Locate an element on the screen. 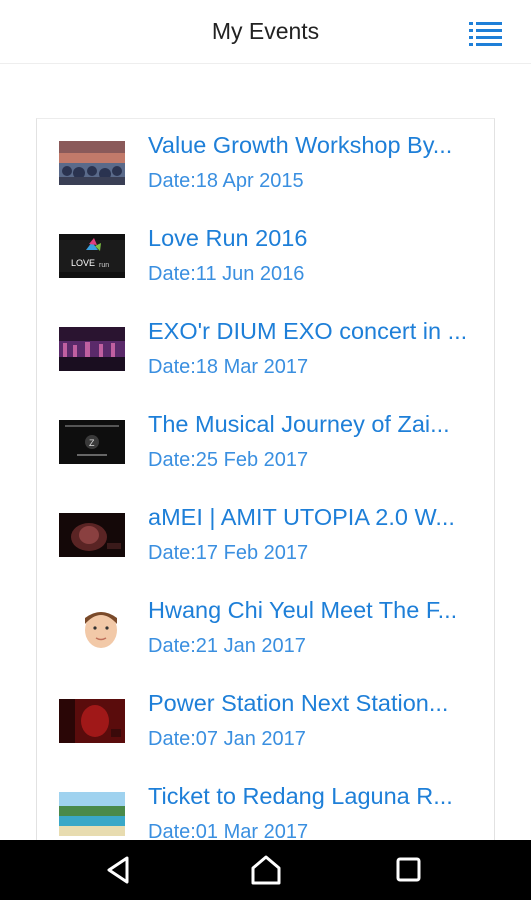  musical-poster-thumbnail: Z is located at coordinates (92, 442).